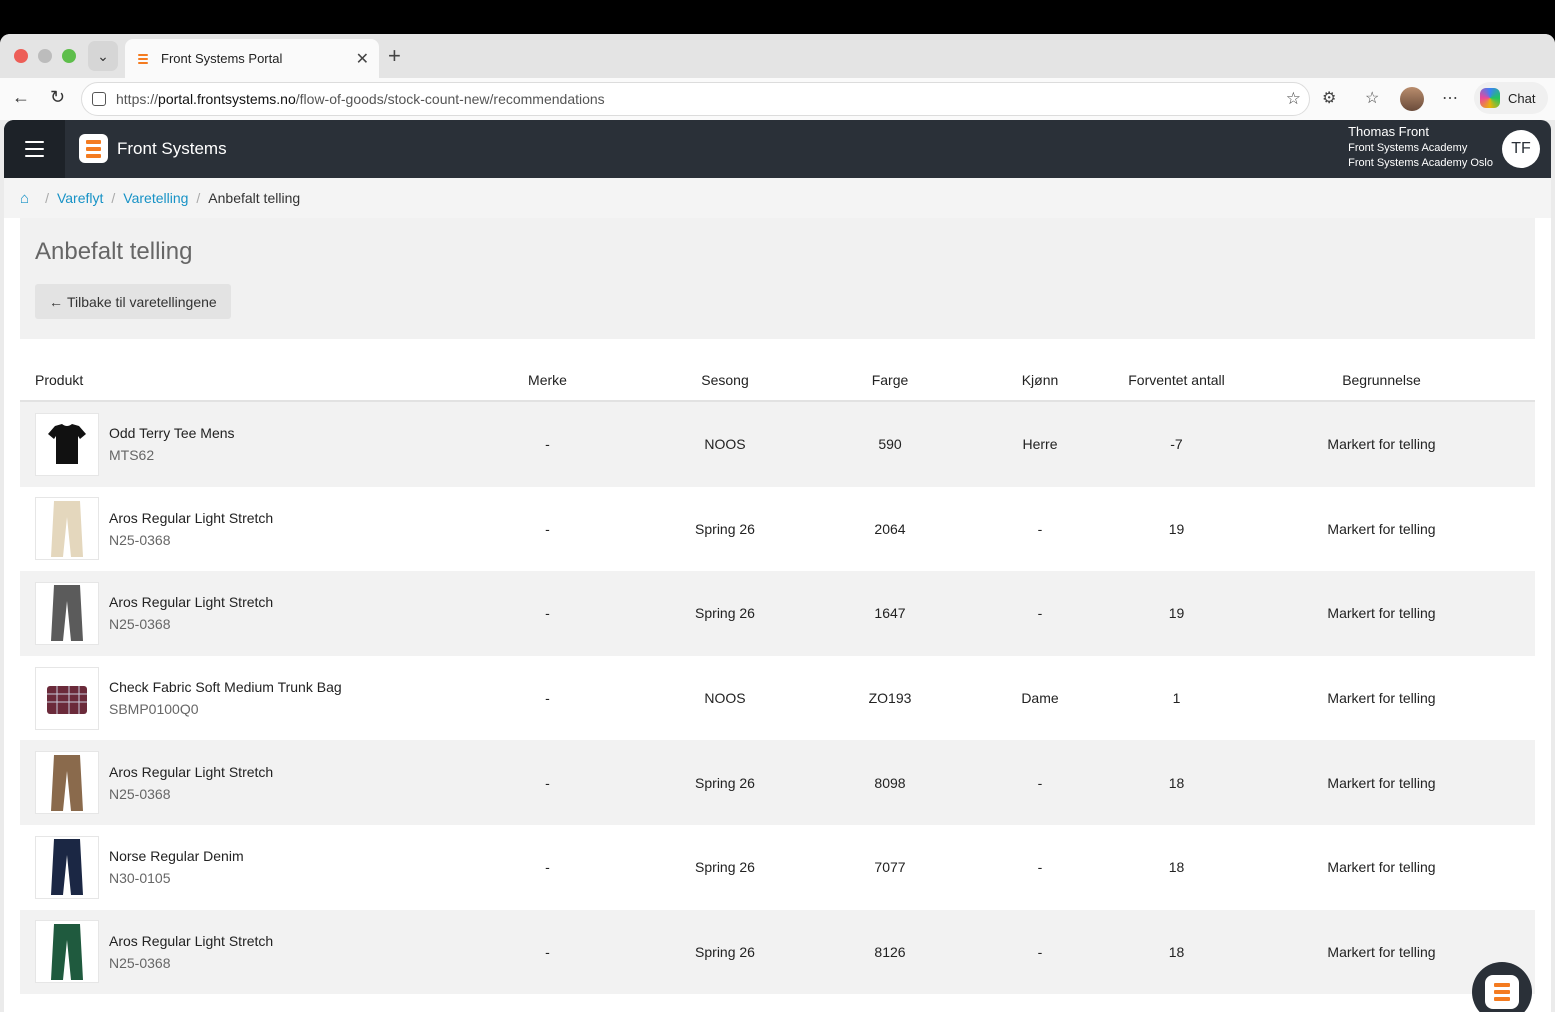  I want to click on column-header-kjonn: Kjønn, so click(1040, 380).